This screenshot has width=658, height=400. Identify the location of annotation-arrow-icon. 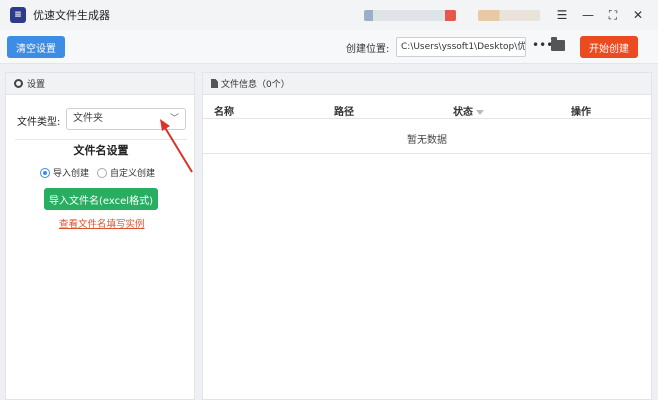
(176, 146).